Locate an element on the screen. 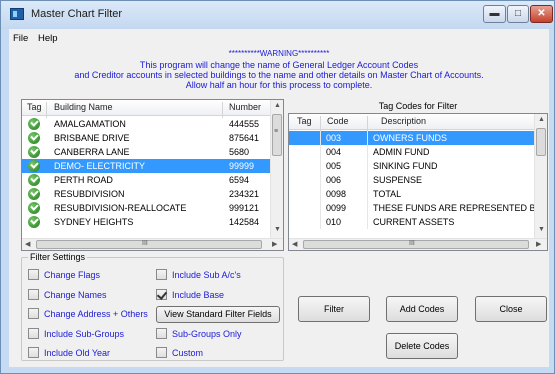 The image size is (555, 374). filter-button: Filter is located at coordinates (334, 309).